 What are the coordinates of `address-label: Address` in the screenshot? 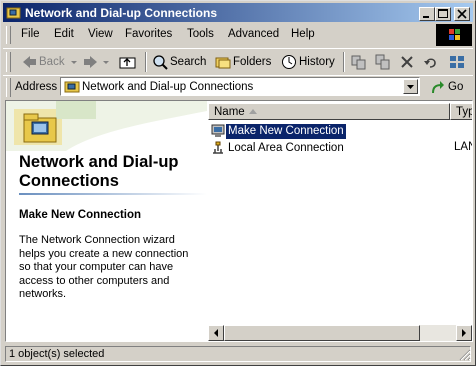 It's located at (36, 87).